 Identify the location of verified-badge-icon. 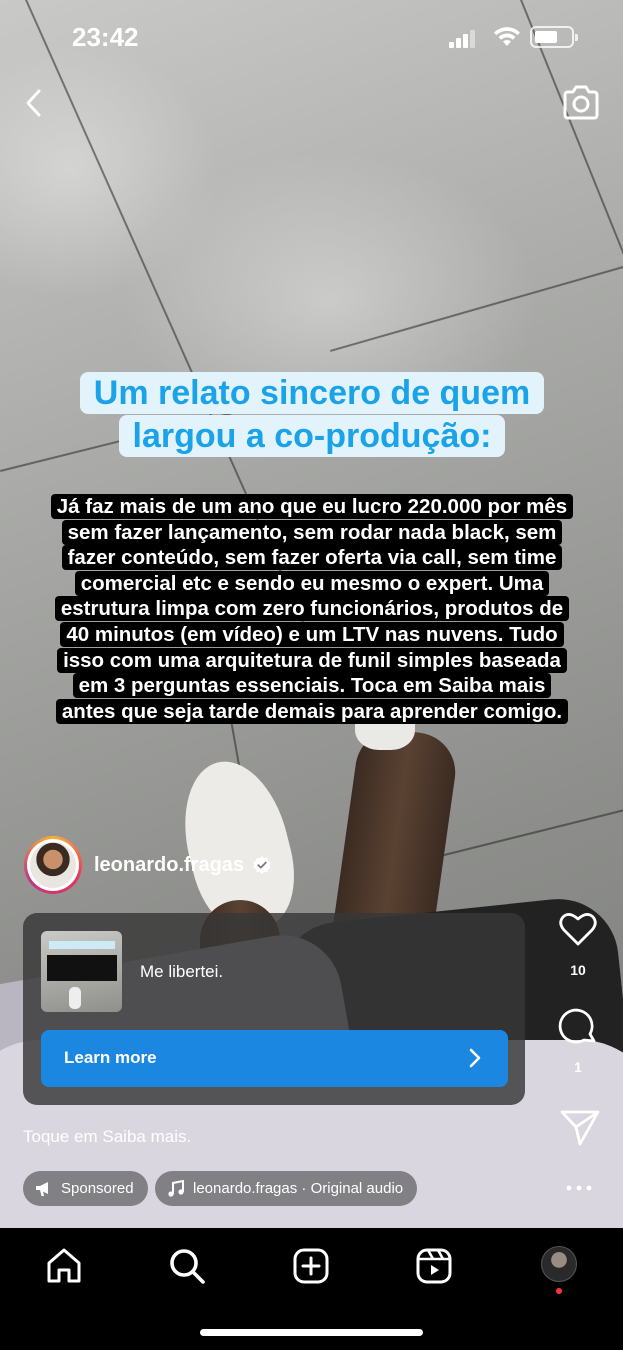
(262, 865).